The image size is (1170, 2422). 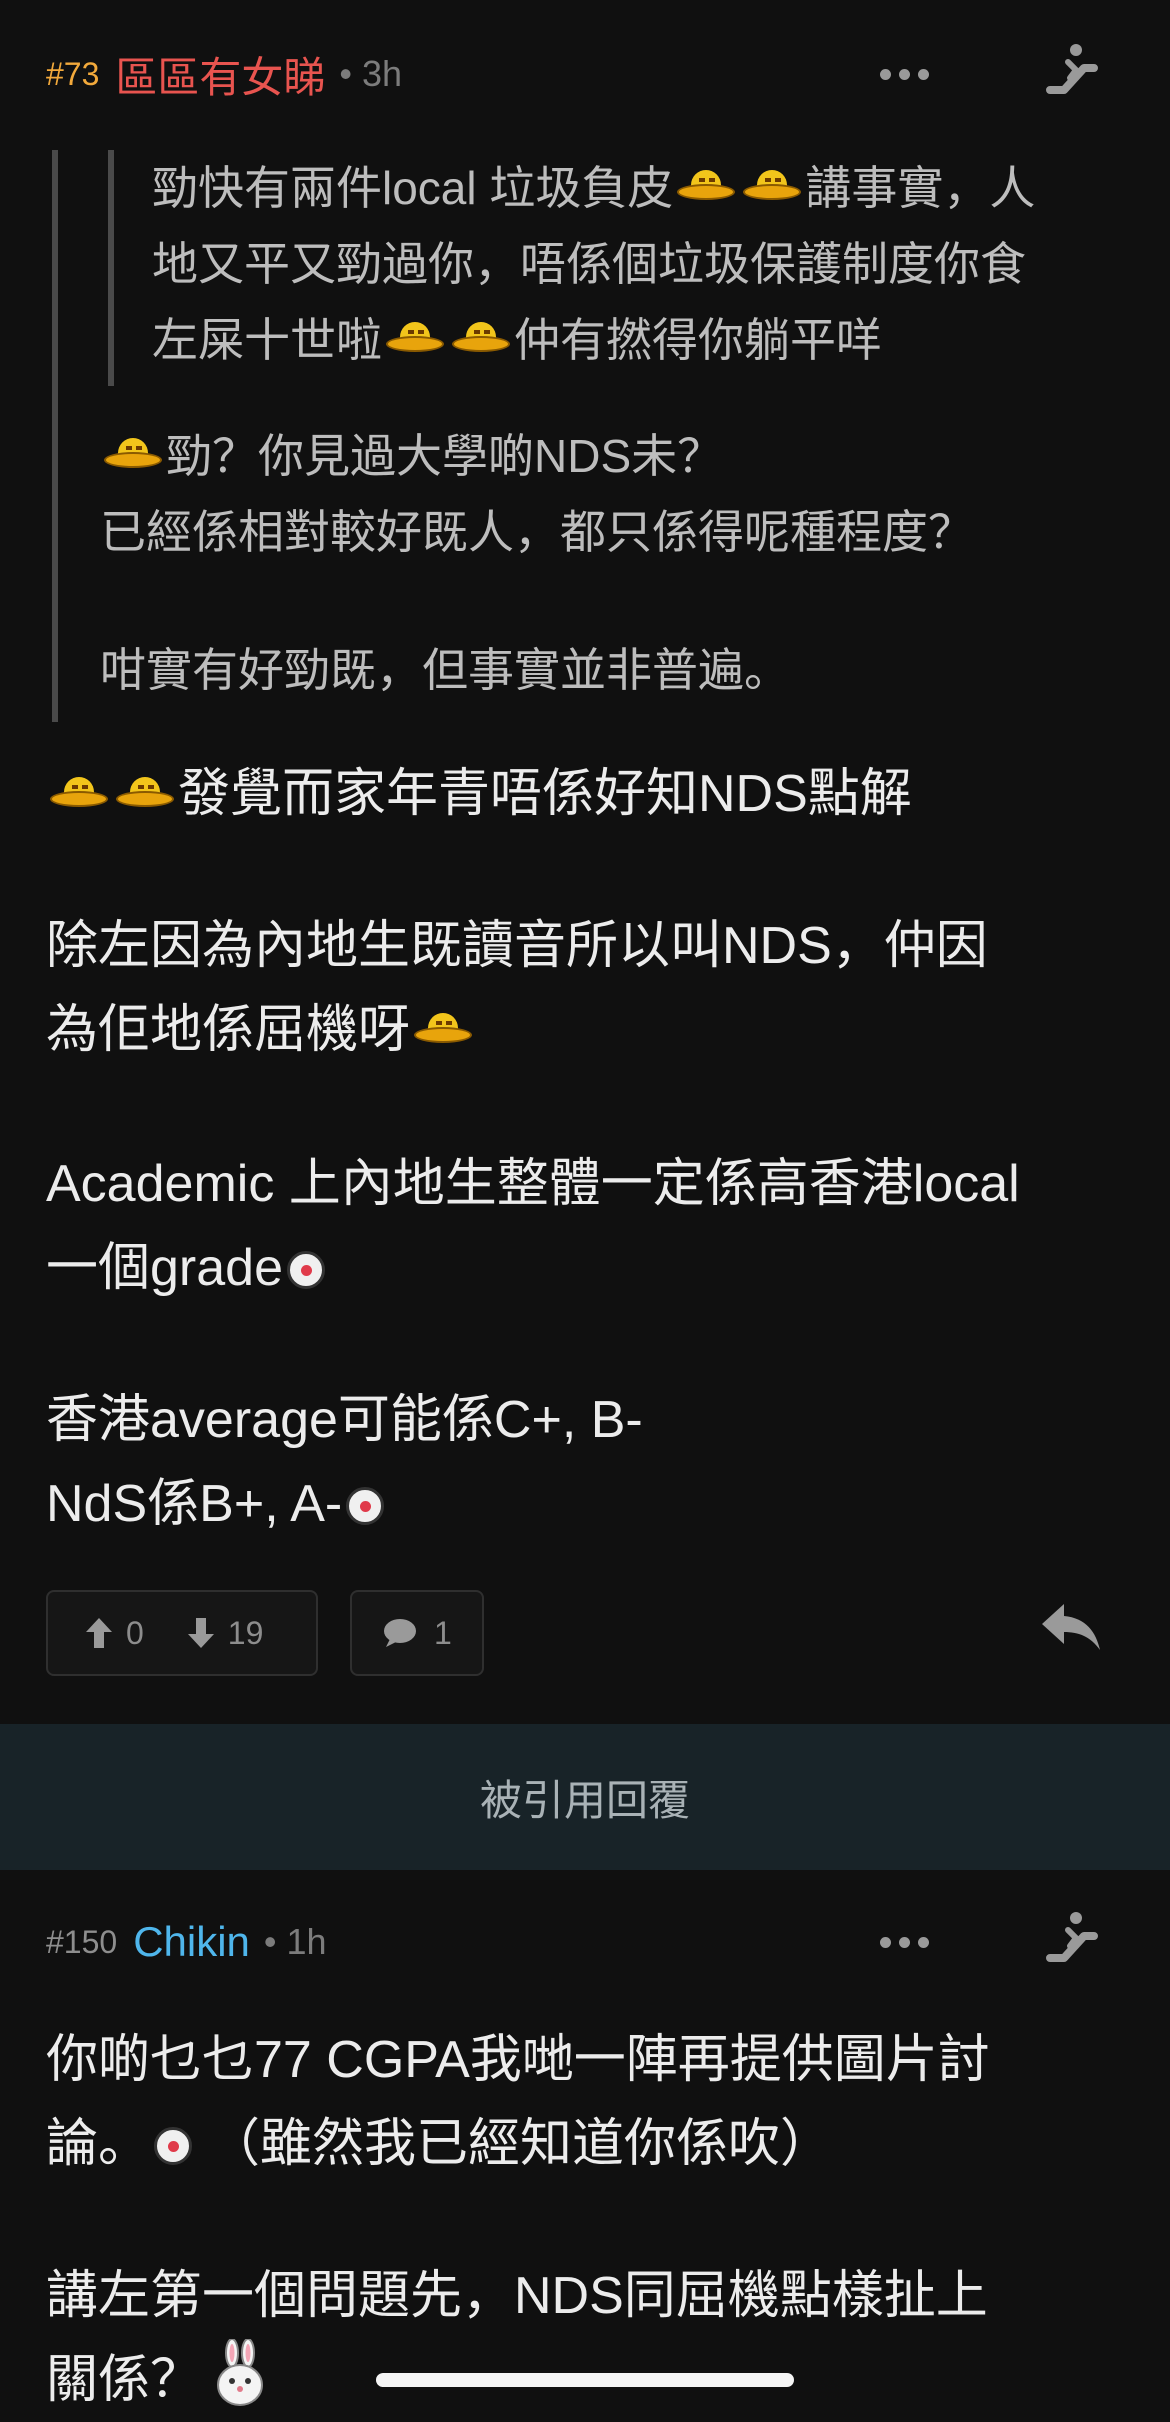 I want to click on post-actions: 0 19 1, so click(x=265, y=1633).